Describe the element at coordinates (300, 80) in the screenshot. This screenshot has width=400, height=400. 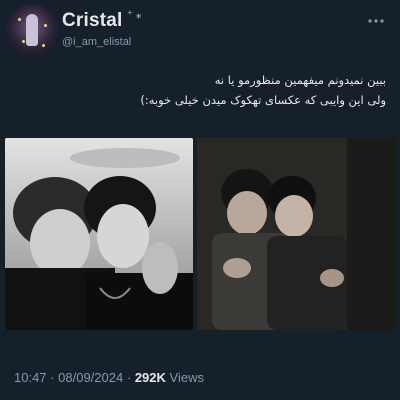
I see `tweet-text-line: ببین نمیدونم میفهمین منظورمو یا نه` at that location.